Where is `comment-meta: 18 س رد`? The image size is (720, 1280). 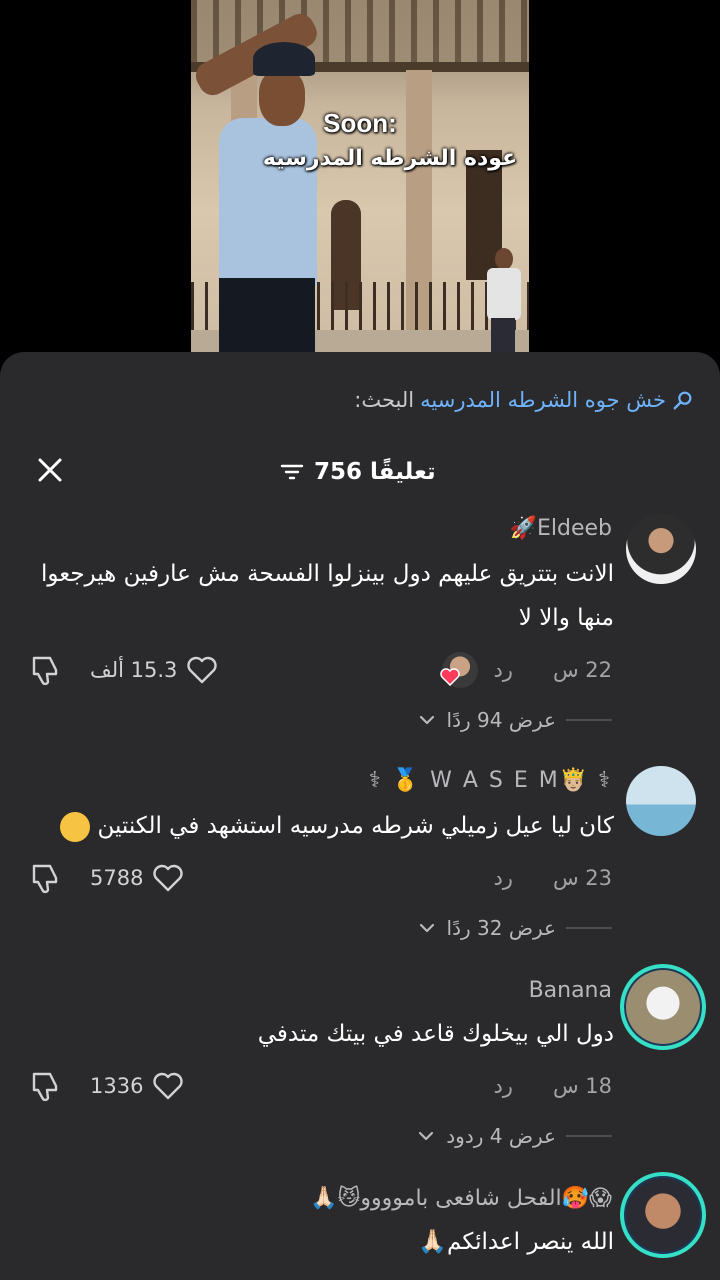
comment-meta: 18 س رد is located at coordinates (552, 1086).